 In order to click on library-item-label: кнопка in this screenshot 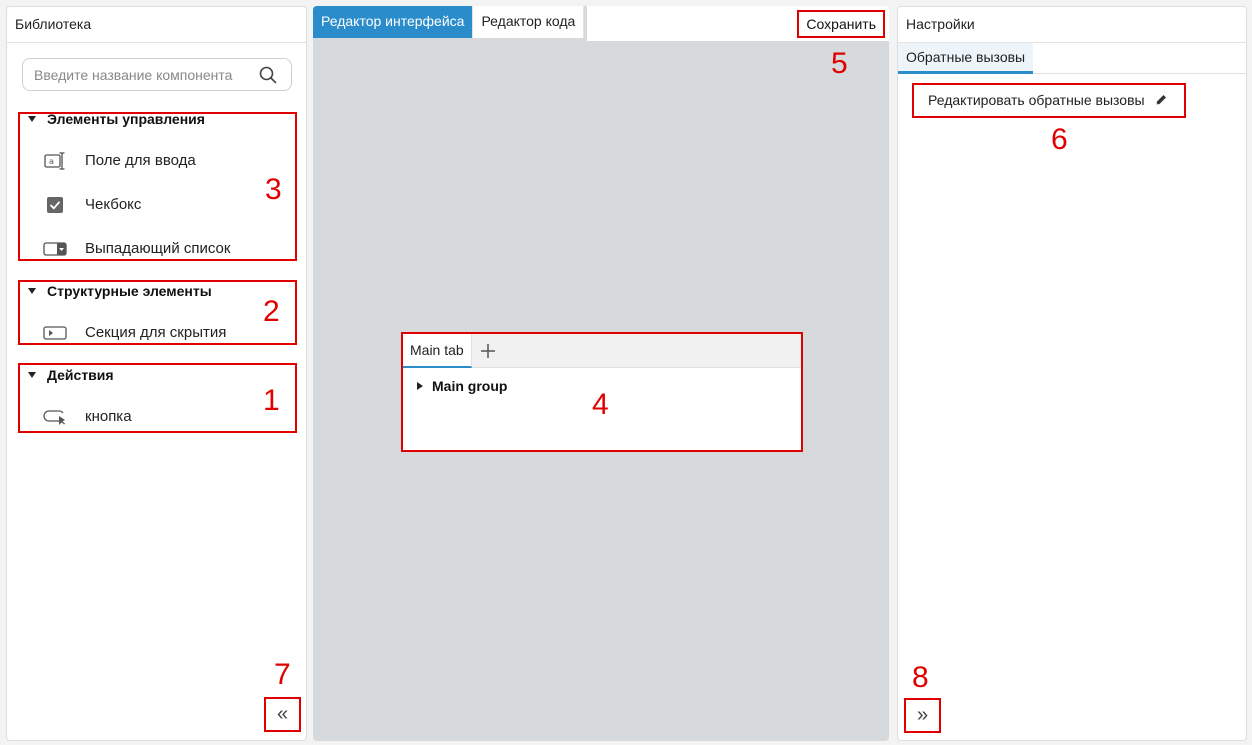, I will do `click(108, 416)`.